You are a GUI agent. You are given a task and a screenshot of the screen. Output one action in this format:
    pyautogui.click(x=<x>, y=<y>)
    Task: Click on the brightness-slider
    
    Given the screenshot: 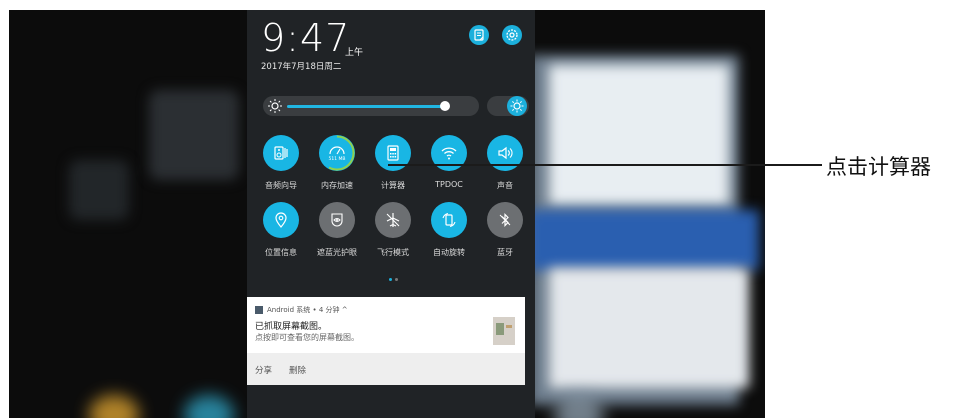 What is the action you would take?
    pyautogui.click(x=371, y=106)
    